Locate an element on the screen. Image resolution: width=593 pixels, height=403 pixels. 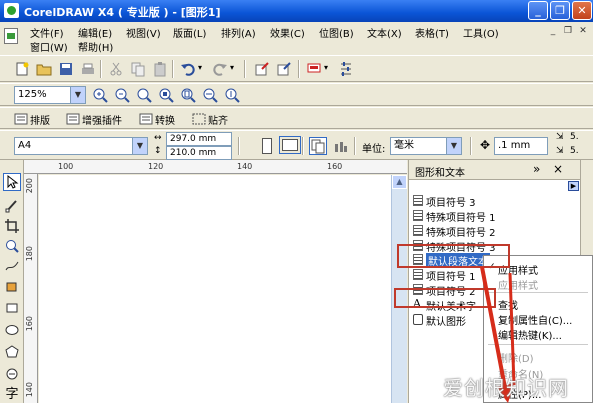
menu-help: 帮助(H) is located at coordinates (95, 46).